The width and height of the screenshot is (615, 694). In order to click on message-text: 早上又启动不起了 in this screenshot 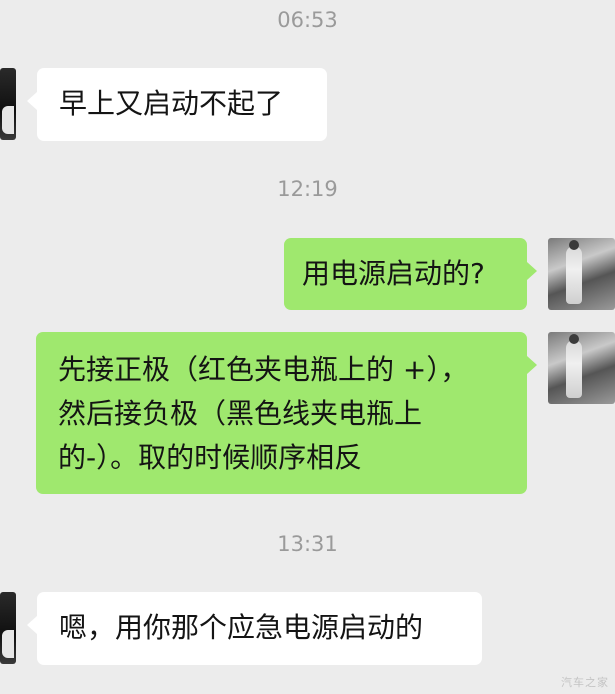, I will do `click(171, 103)`.